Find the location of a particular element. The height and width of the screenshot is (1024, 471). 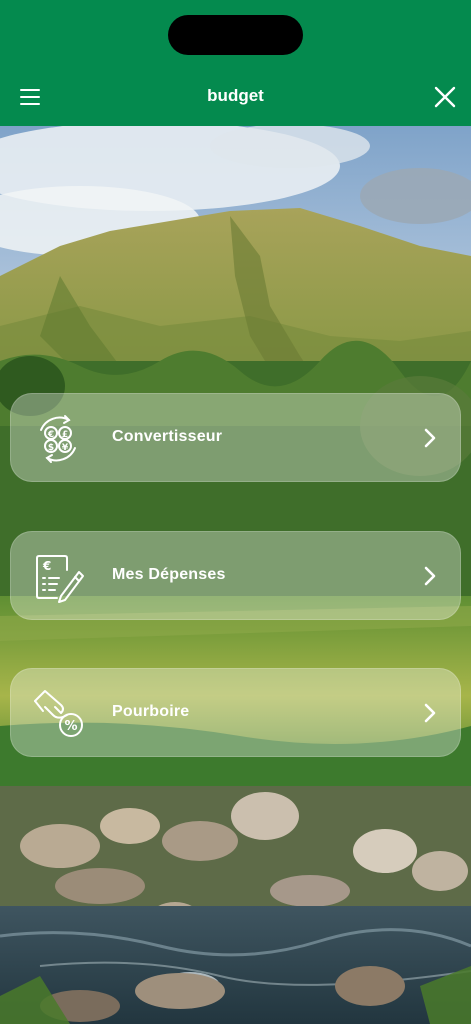

page-title: budget is located at coordinates (235, 95).